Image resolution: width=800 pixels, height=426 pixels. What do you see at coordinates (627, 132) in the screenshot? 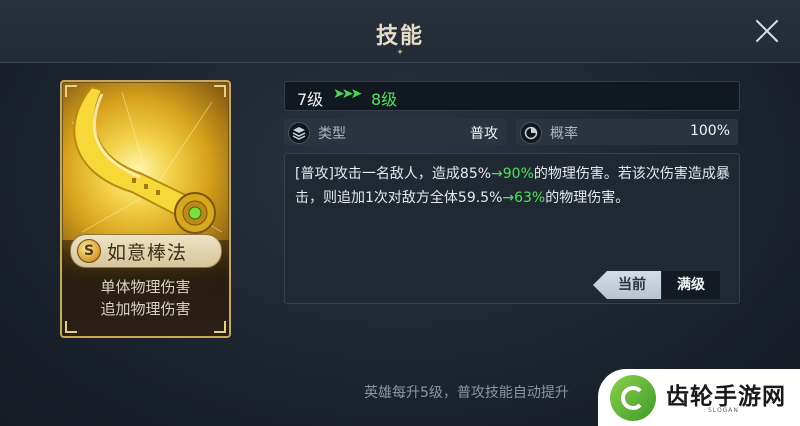
I see `info-rate-row: 概率 100%` at bounding box center [627, 132].